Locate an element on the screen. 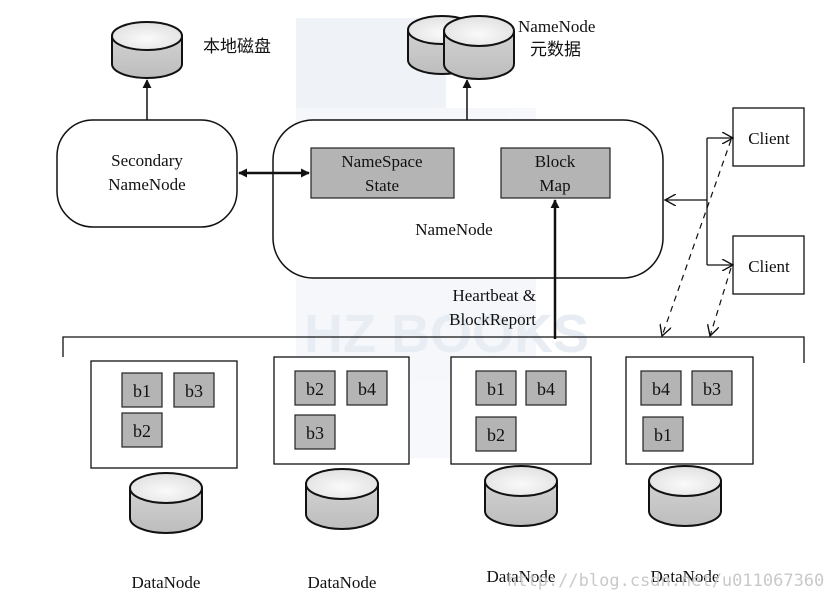 The width and height of the screenshot is (829, 601). namenode-metadata-label-line1: NameNode is located at coordinates (556, 26).